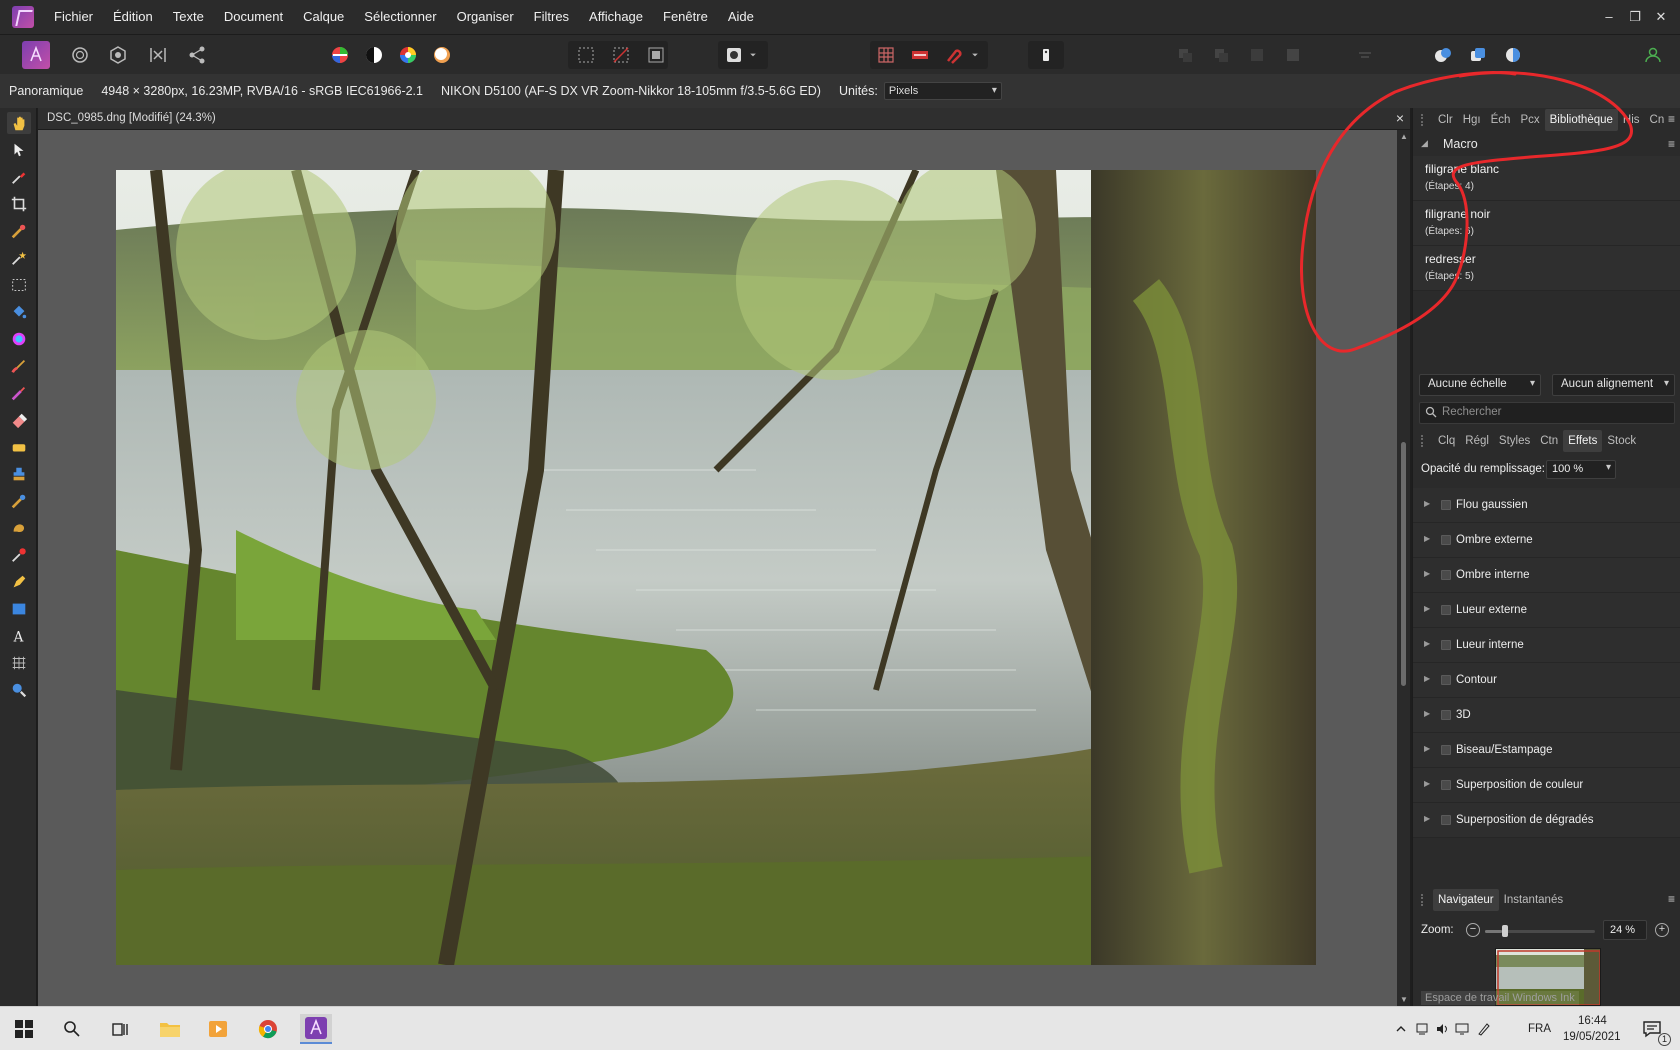 The height and width of the screenshot is (1050, 1680). I want to click on grid-icon, so click(886, 55).